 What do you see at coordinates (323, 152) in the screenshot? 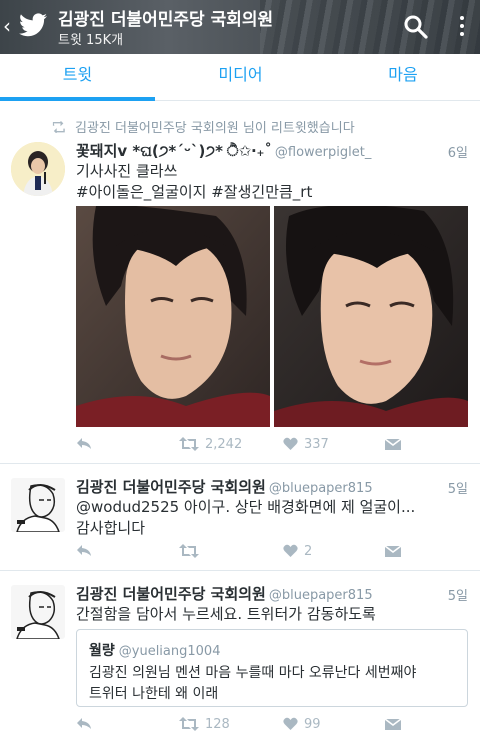
I see `author-handle: @flowerpiglet_` at bounding box center [323, 152].